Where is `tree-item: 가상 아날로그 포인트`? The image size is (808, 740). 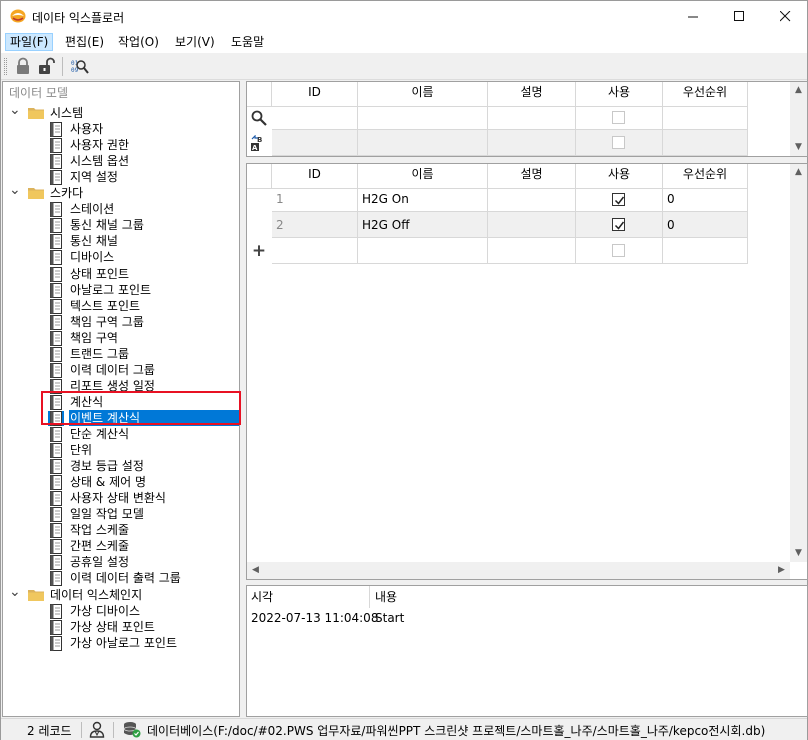
tree-item: 가상 아날로그 포인트 is located at coordinates (121, 643).